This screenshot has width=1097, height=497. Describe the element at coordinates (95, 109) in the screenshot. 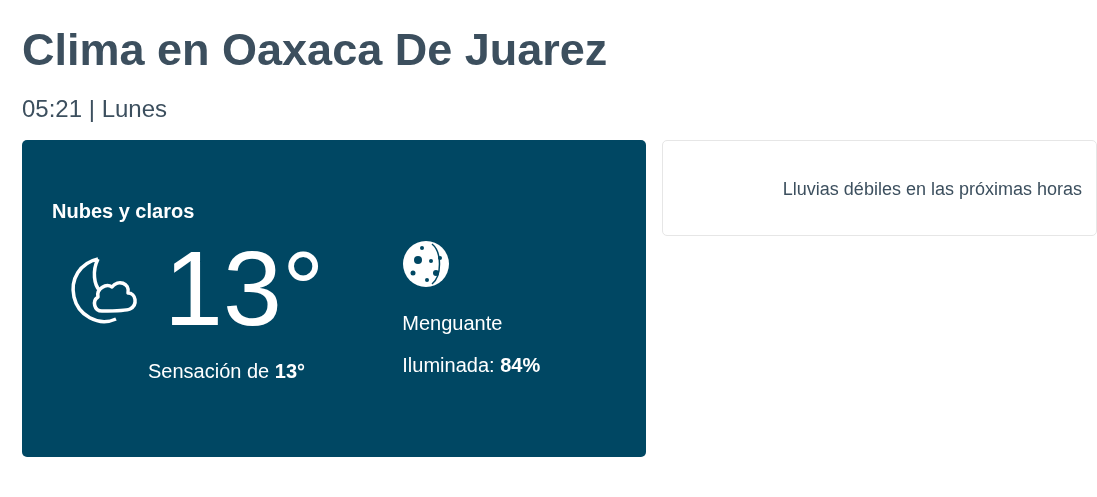

I see `time-and-day: 05:21 | Lunes` at that location.